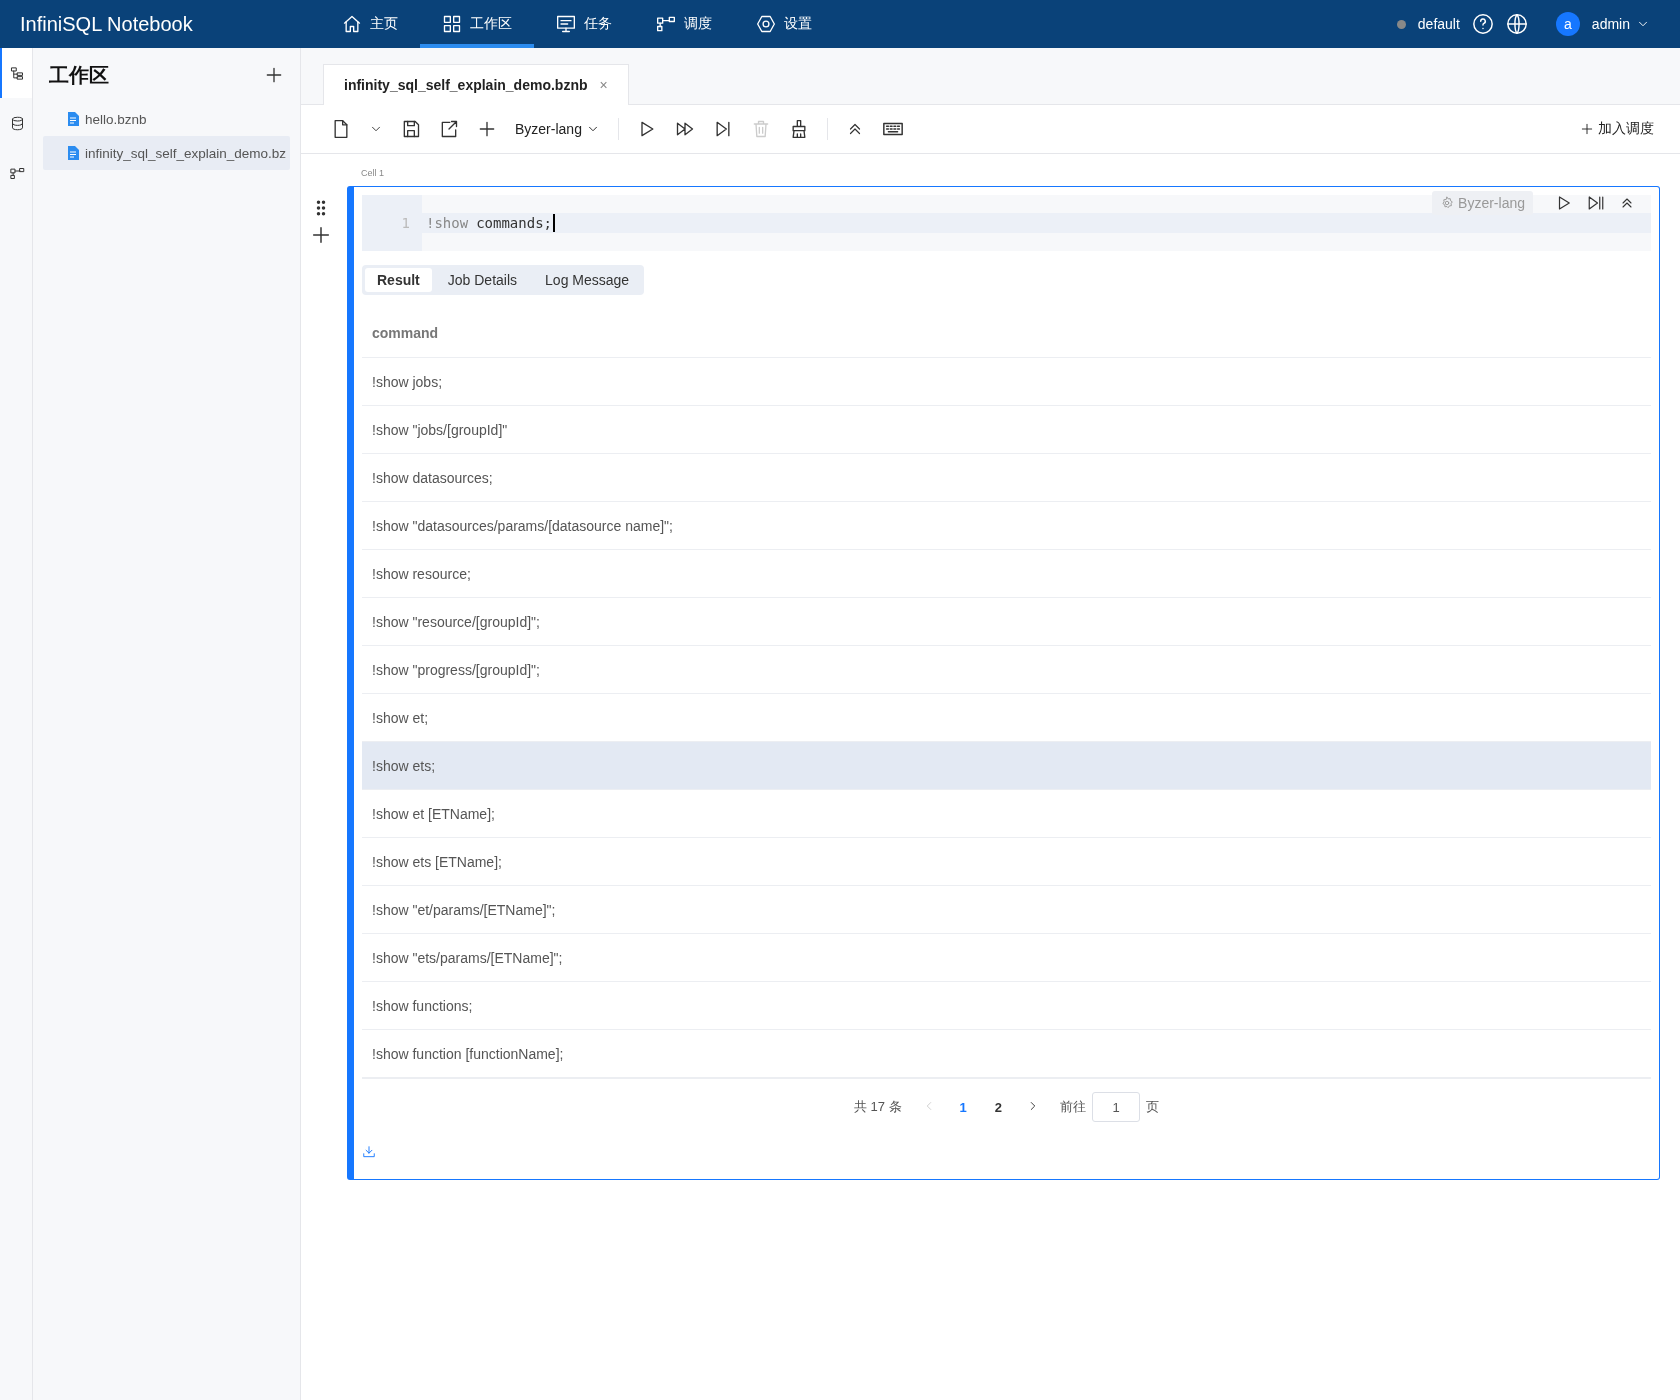 The height and width of the screenshot is (1400, 1680). I want to click on user-menu: admin, so click(1620, 24).